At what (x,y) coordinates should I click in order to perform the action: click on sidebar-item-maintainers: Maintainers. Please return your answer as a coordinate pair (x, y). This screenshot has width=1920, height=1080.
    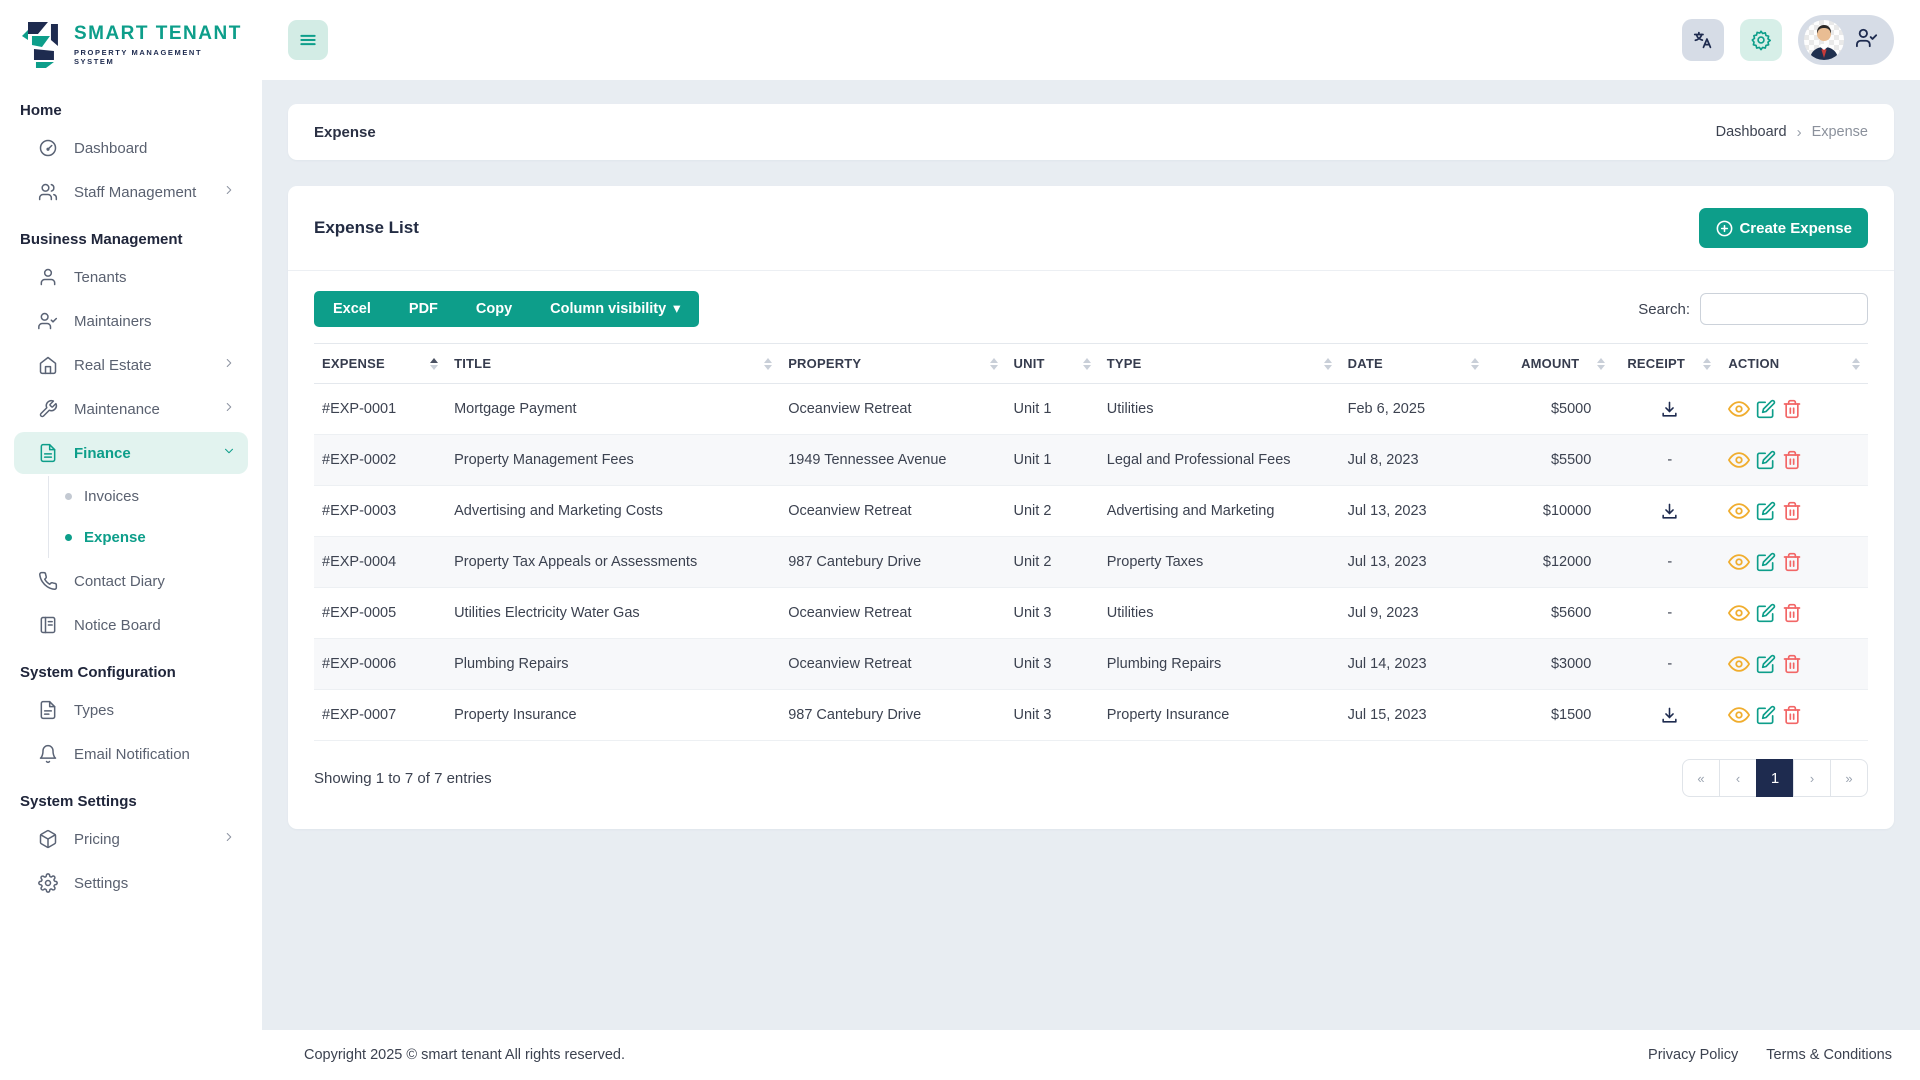
    Looking at the image, I should click on (131, 321).